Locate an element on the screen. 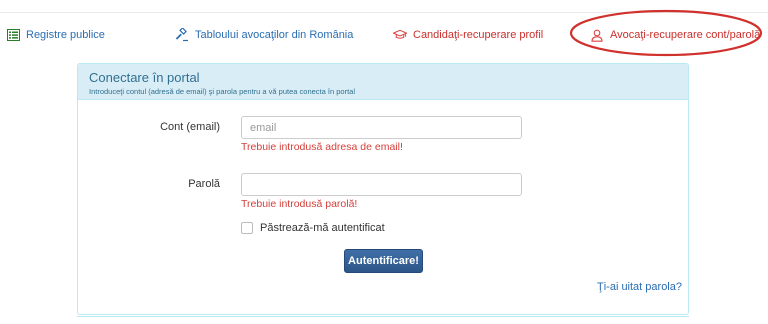 This screenshot has width=768, height=324. gavel-icon is located at coordinates (182, 35).